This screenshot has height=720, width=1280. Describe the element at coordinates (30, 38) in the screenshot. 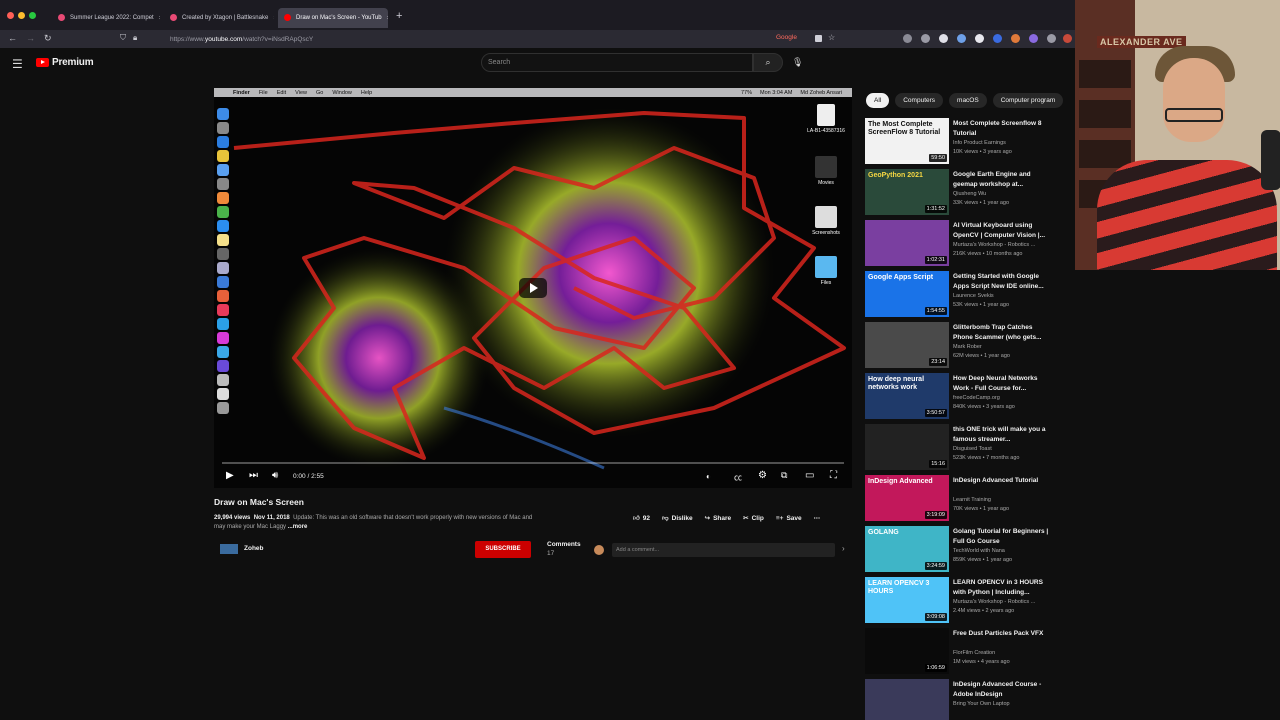

I see `forward-arrow-icon: →` at that location.